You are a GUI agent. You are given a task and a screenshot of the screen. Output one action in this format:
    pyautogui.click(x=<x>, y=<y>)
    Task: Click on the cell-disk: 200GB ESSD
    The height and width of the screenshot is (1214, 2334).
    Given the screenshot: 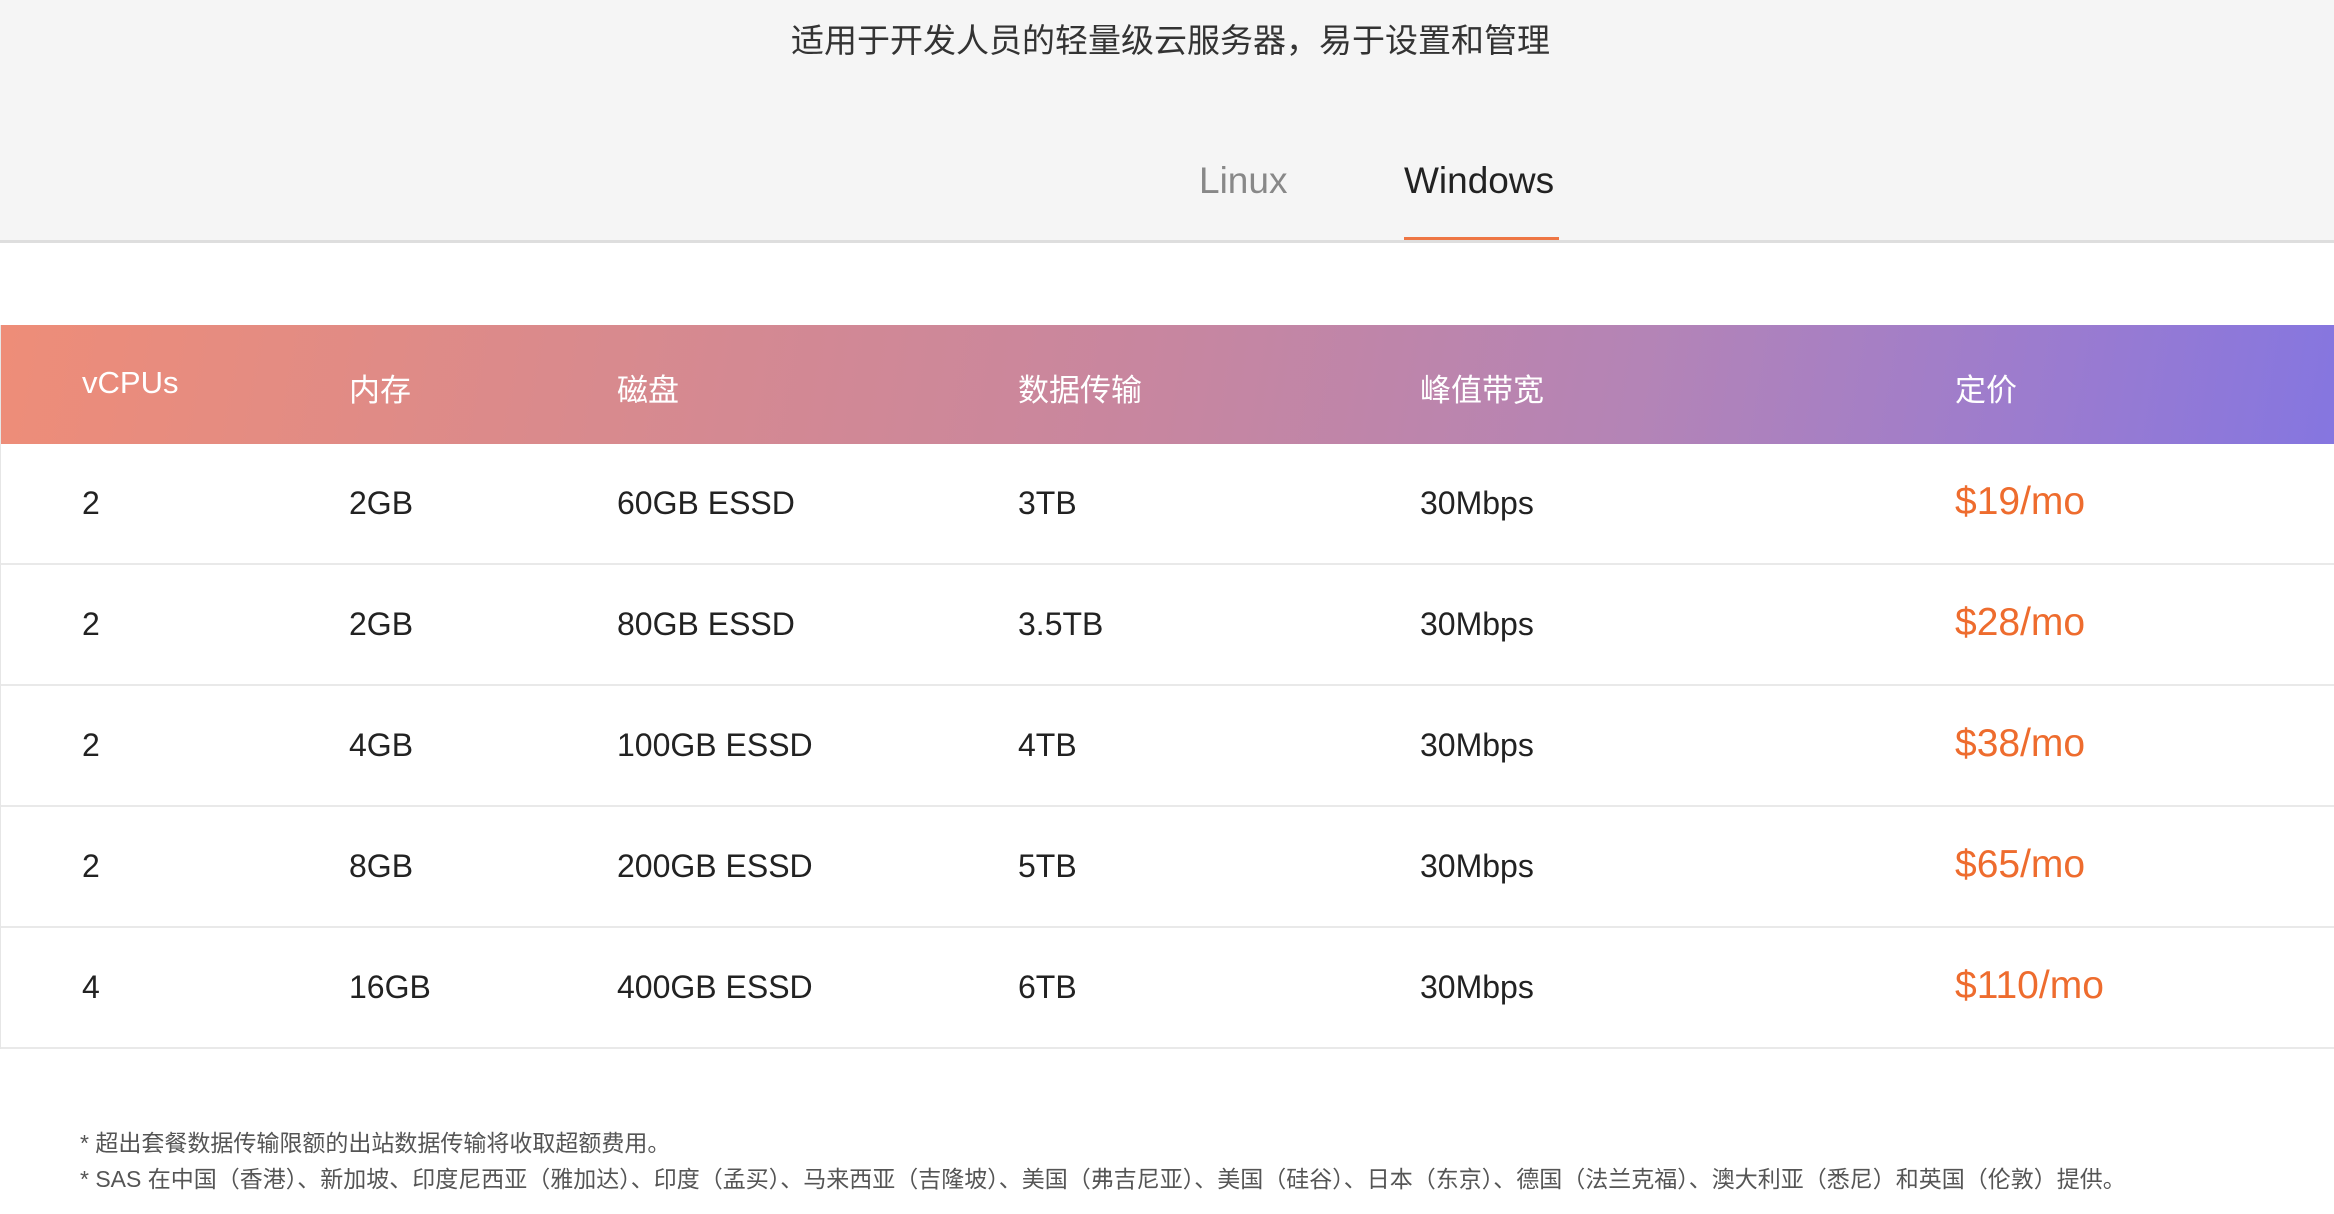 What is the action you would take?
    pyautogui.click(x=715, y=866)
    